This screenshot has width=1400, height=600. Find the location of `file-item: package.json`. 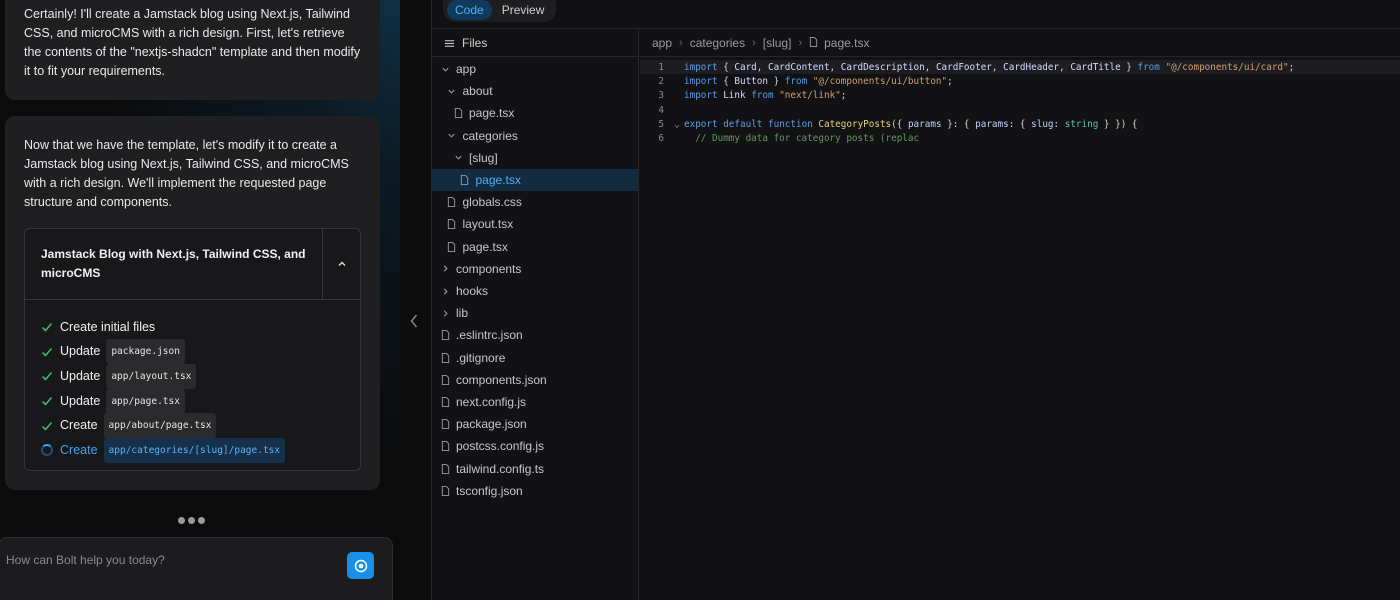

file-item: package.json is located at coordinates (535, 424).